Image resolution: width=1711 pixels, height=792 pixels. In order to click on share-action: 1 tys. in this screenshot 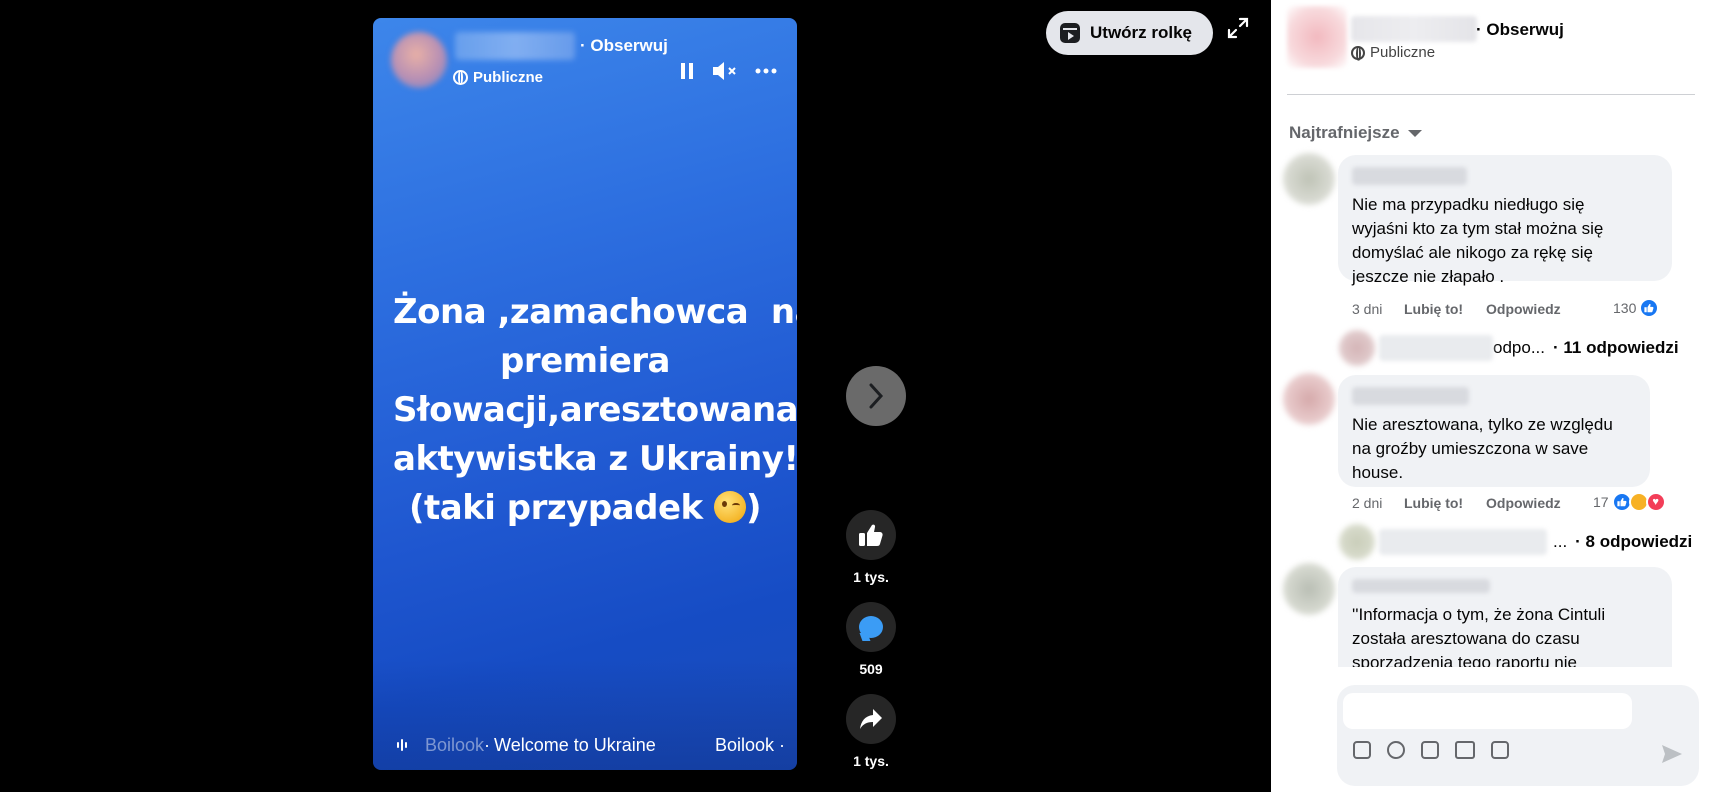, I will do `click(871, 731)`.